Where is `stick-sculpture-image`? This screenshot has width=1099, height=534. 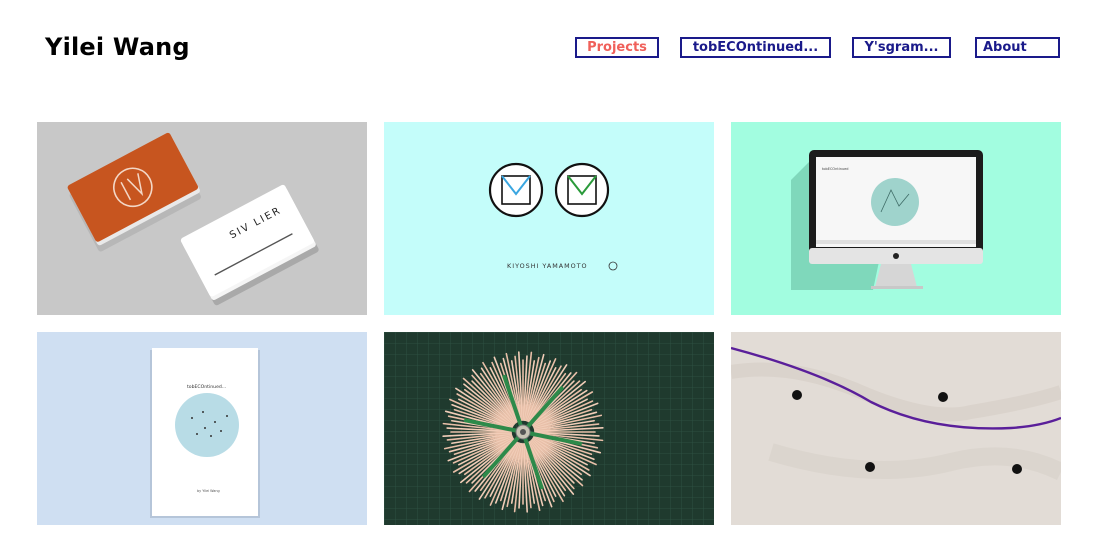
stick-sculpture-image is located at coordinates (549, 428).